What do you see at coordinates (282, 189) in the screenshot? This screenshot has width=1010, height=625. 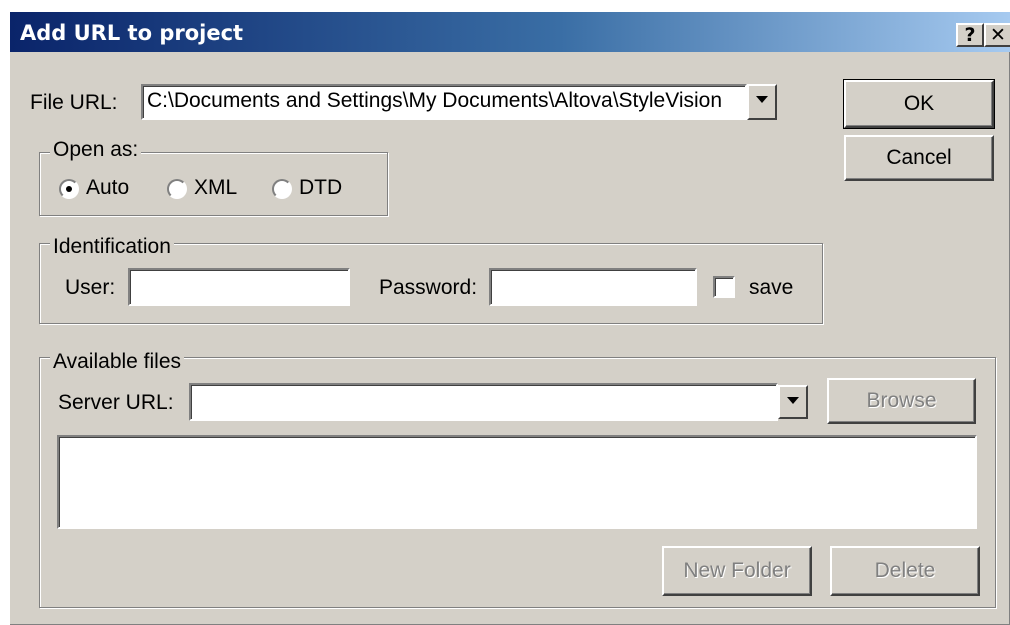 I see `radio-dtd` at bounding box center [282, 189].